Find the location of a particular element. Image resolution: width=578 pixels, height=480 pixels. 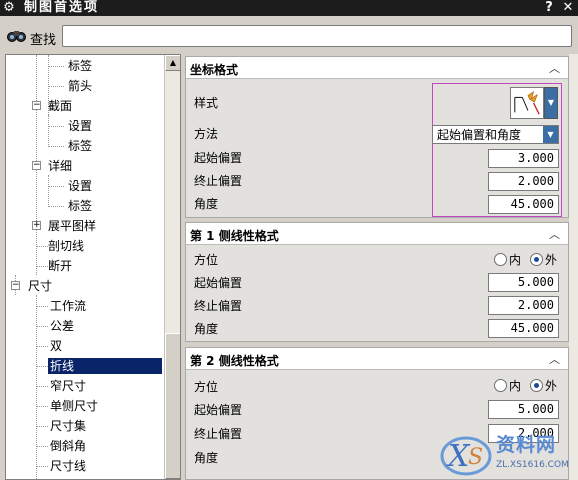

tree-item-label: 标签 is located at coordinates (85, 66).